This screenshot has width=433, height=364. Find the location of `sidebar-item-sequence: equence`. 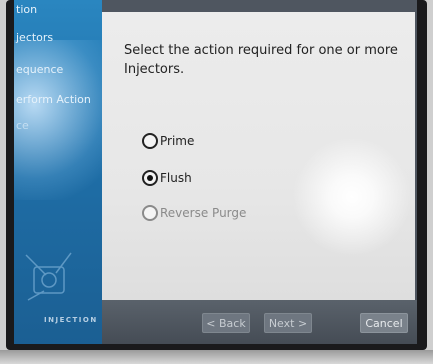

sidebar-item-sequence: equence is located at coordinates (58, 70).